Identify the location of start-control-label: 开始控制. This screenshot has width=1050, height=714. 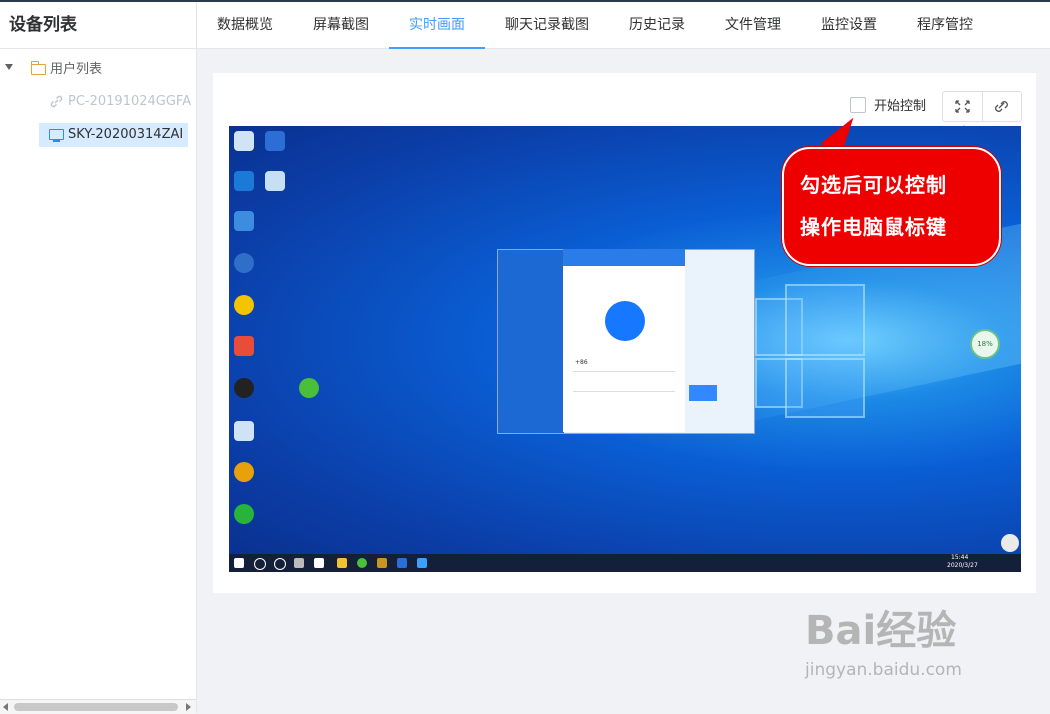
(900, 104).